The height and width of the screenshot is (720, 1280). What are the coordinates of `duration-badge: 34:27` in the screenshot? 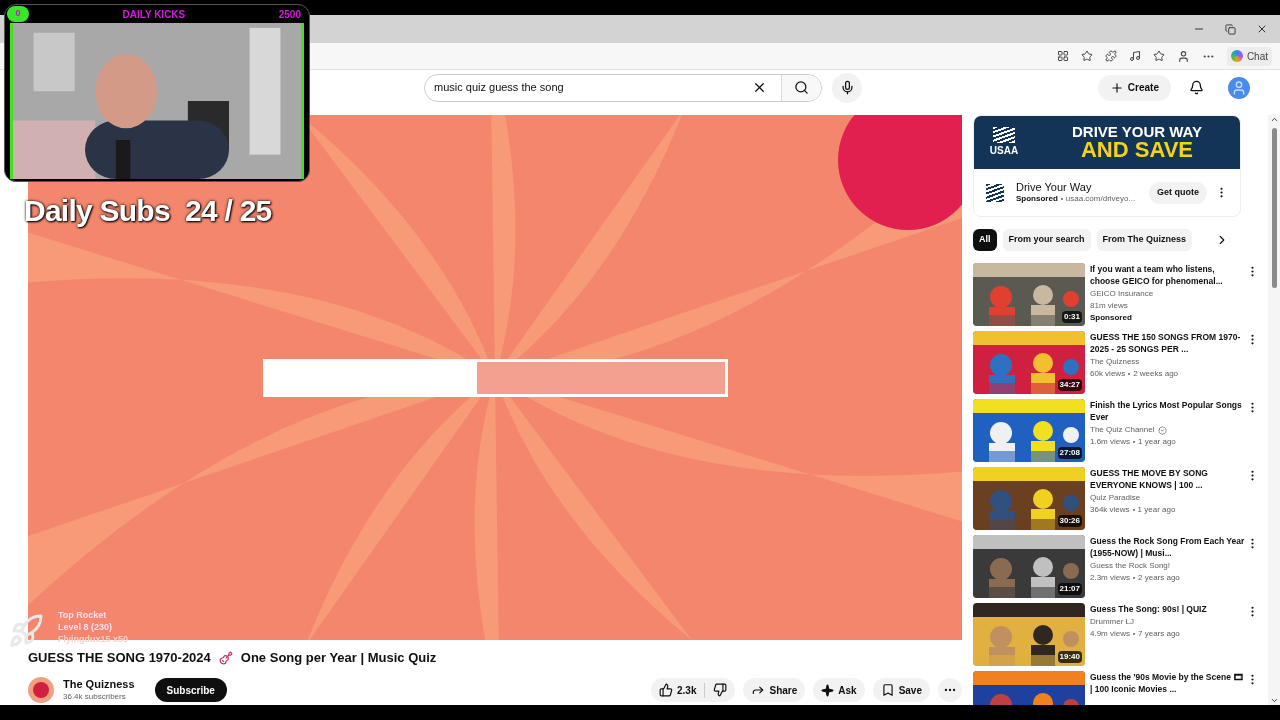 It's located at (1069, 385).